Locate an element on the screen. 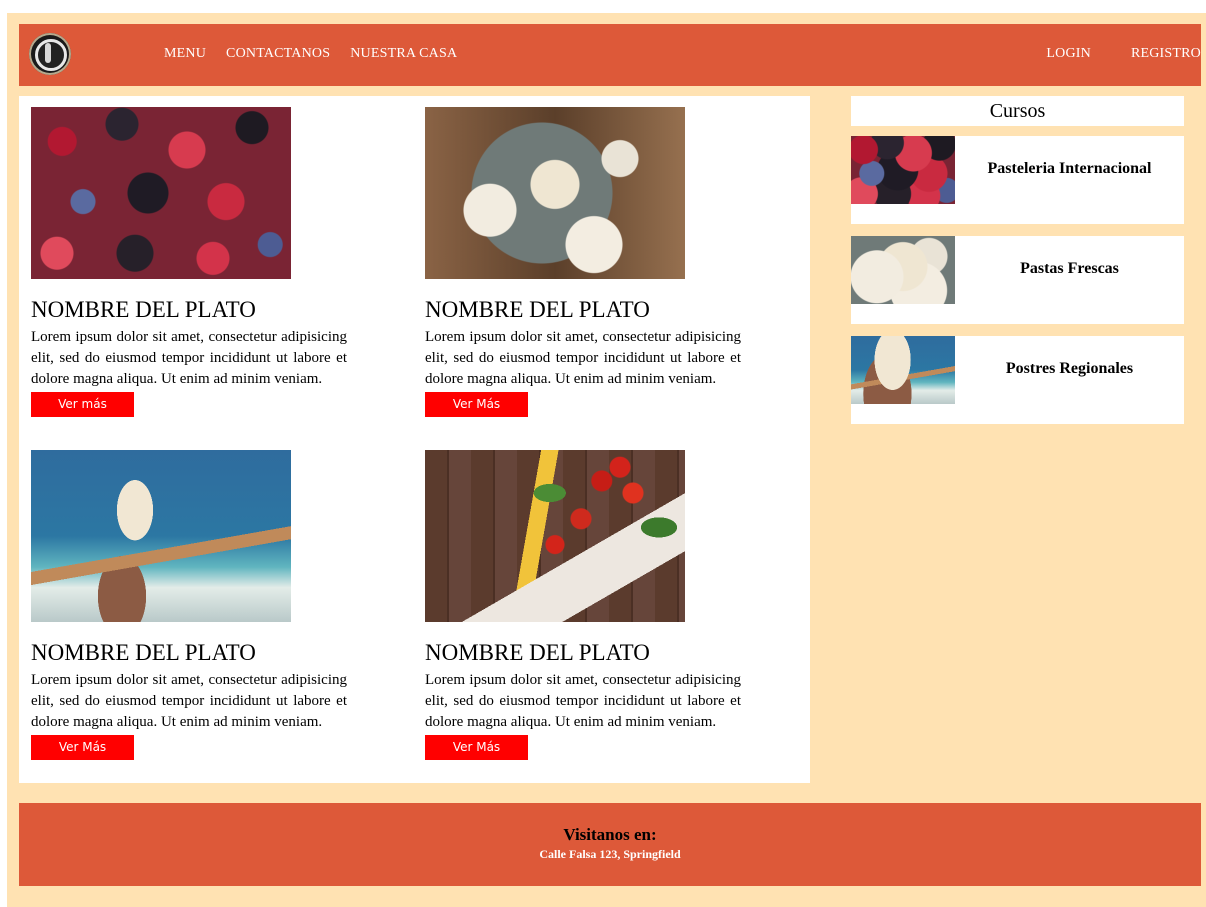  course-thumb-table is located at coordinates (903, 270).